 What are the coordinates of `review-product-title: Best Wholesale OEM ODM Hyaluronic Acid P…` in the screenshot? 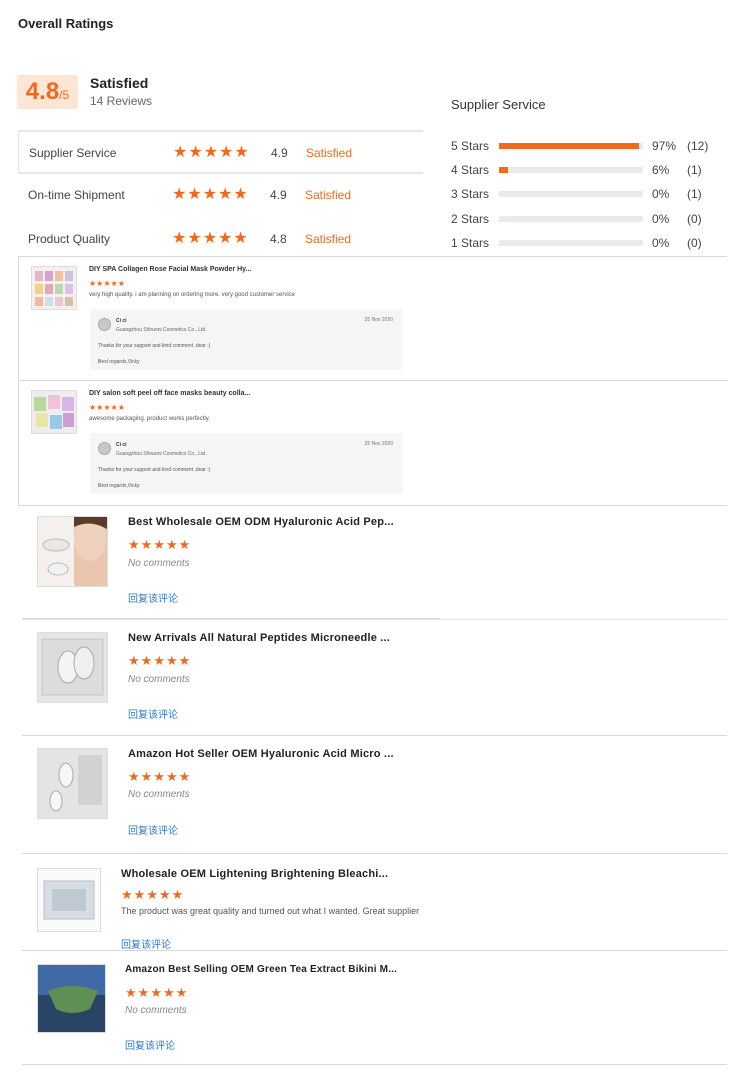 It's located at (261, 522).